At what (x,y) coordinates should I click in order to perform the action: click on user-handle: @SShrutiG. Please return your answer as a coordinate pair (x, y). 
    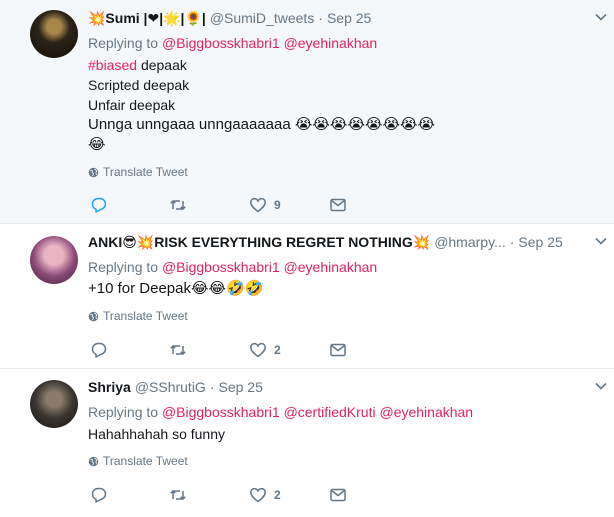
    Looking at the image, I should click on (170, 387).